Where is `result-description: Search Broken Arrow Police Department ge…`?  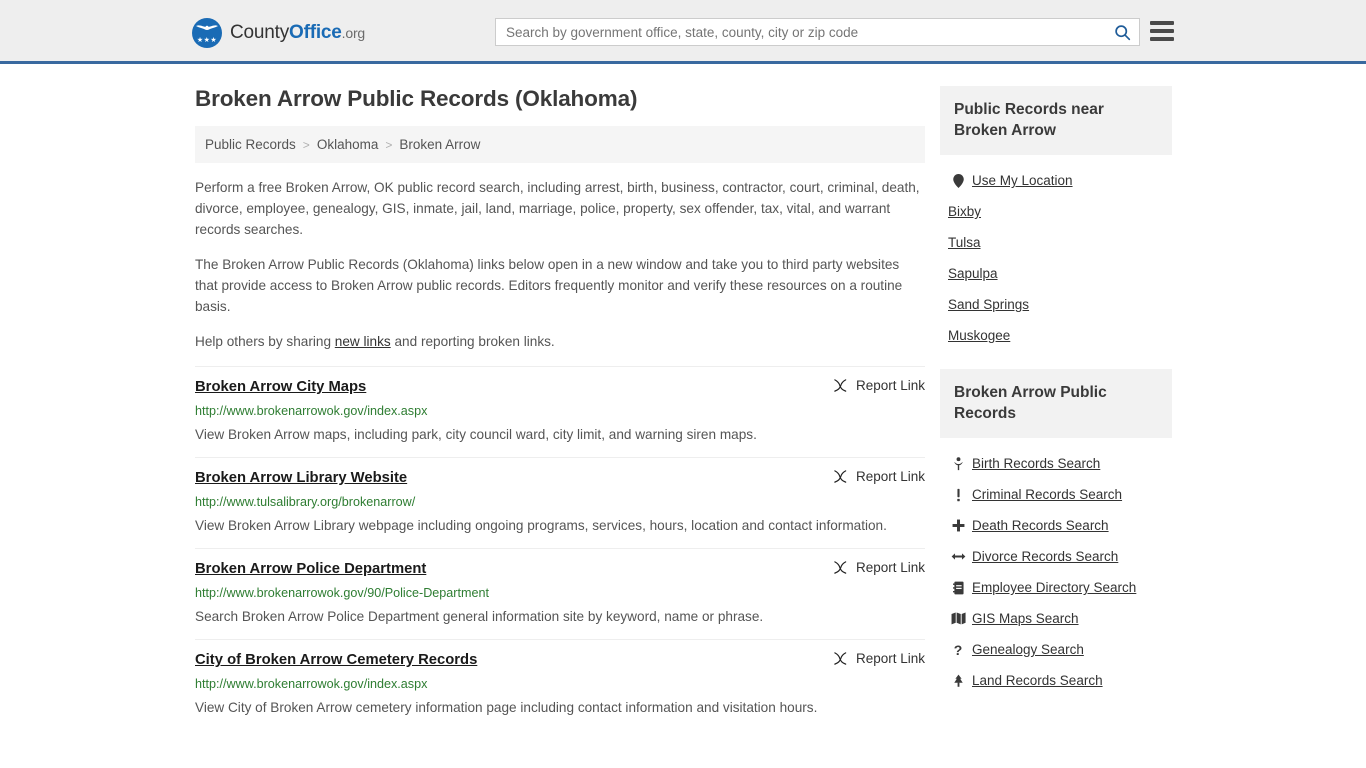
result-description: Search Broken Arrow Police Department ge… is located at coordinates (479, 616).